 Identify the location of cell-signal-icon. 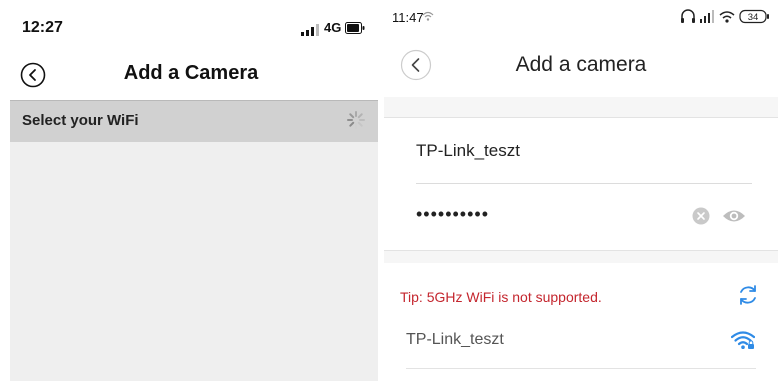
(310, 30).